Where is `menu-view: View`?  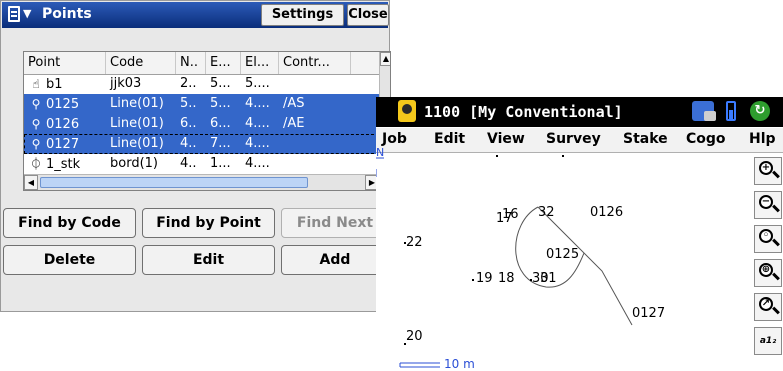
menu-view: View is located at coordinates (506, 139).